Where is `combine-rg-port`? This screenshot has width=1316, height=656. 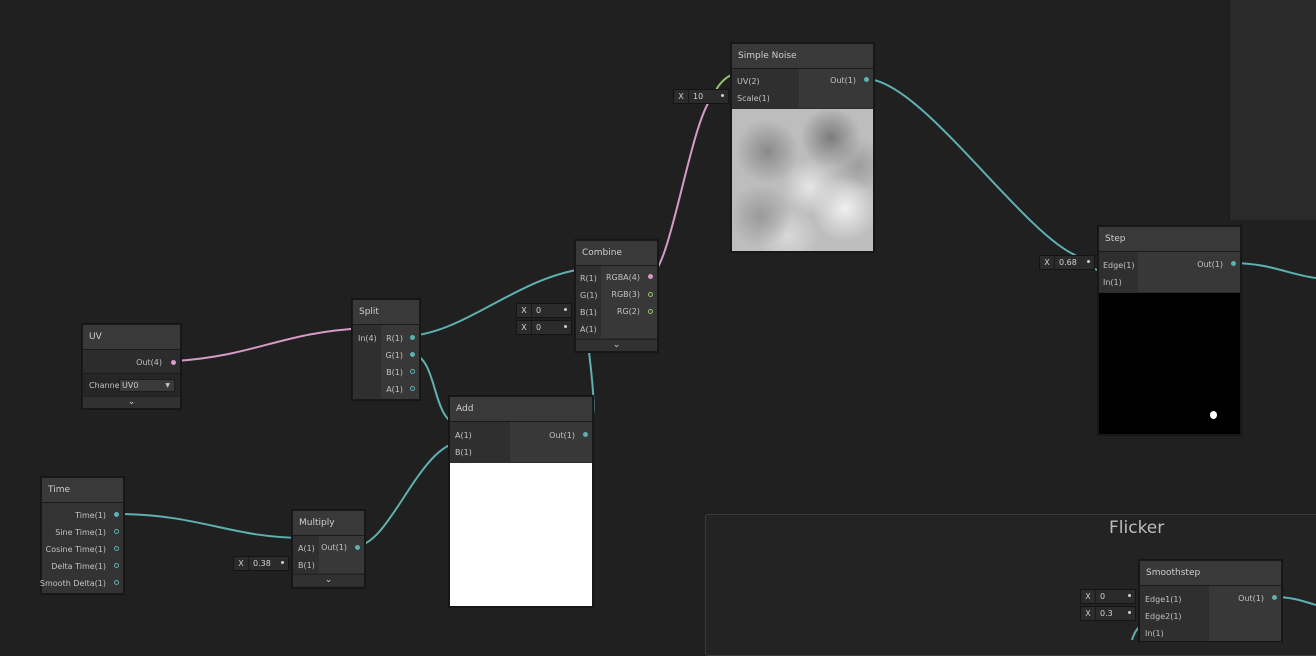
combine-rg-port is located at coordinates (650, 311).